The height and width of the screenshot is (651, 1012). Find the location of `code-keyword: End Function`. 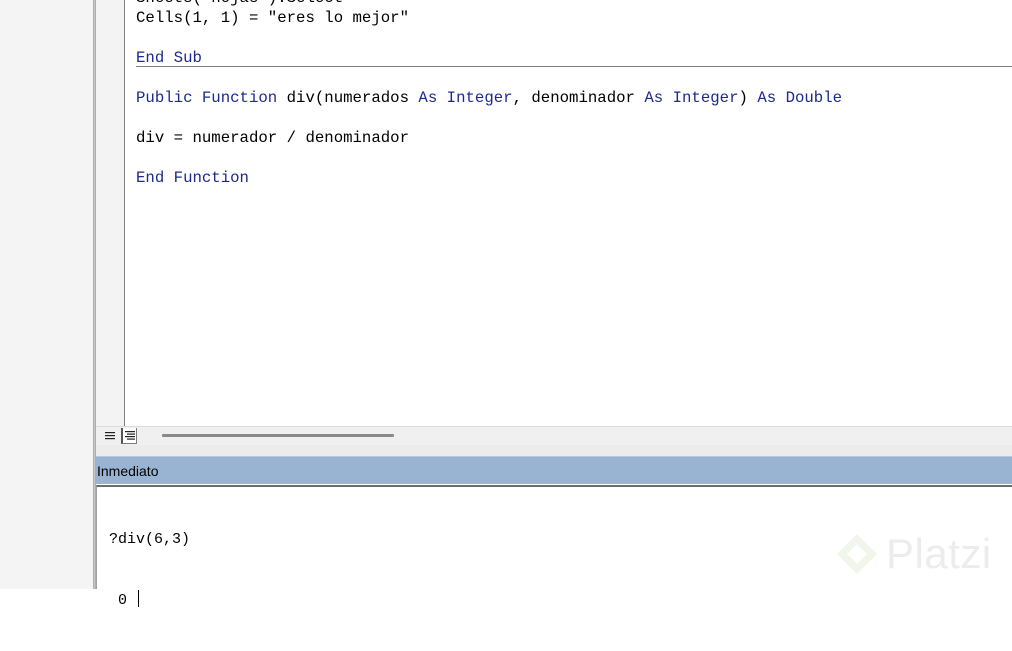

code-keyword: End Function is located at coordinates (192, 178).